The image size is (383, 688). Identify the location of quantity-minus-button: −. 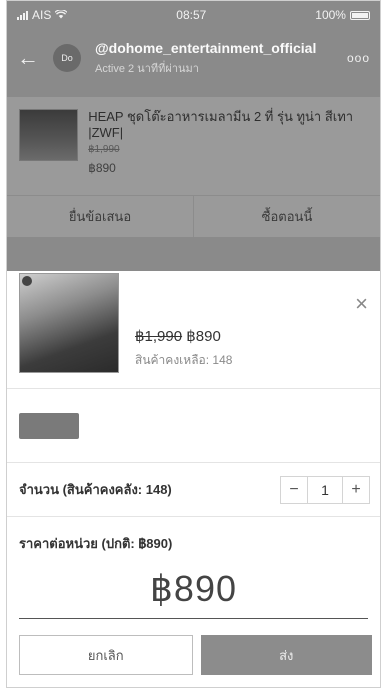
(294, 490).